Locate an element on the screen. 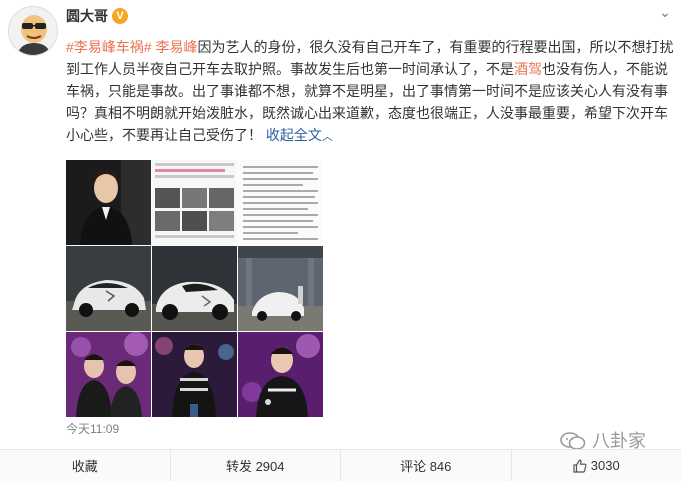 This screenshot has width=681, height=481. repost-label: 转发 2904 is located at coordinates (255, 466).